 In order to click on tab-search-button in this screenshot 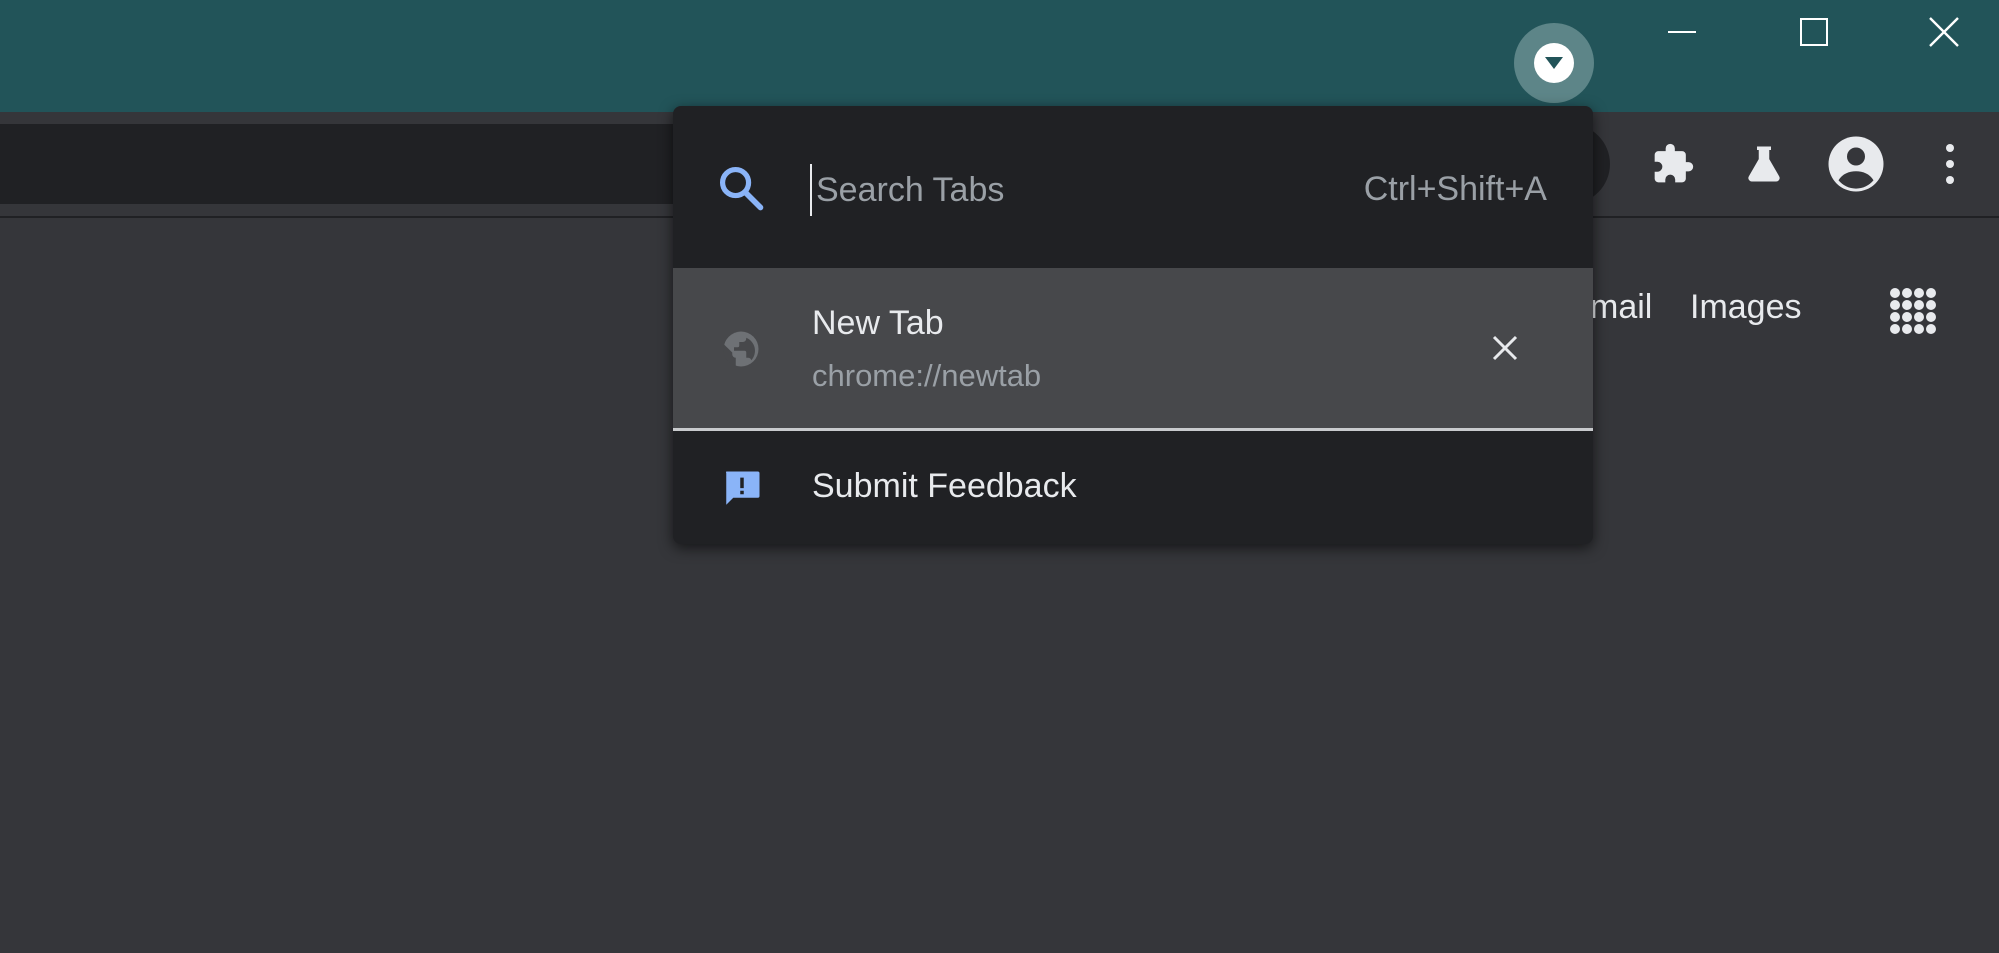, I will do `click(1554, 63)`.